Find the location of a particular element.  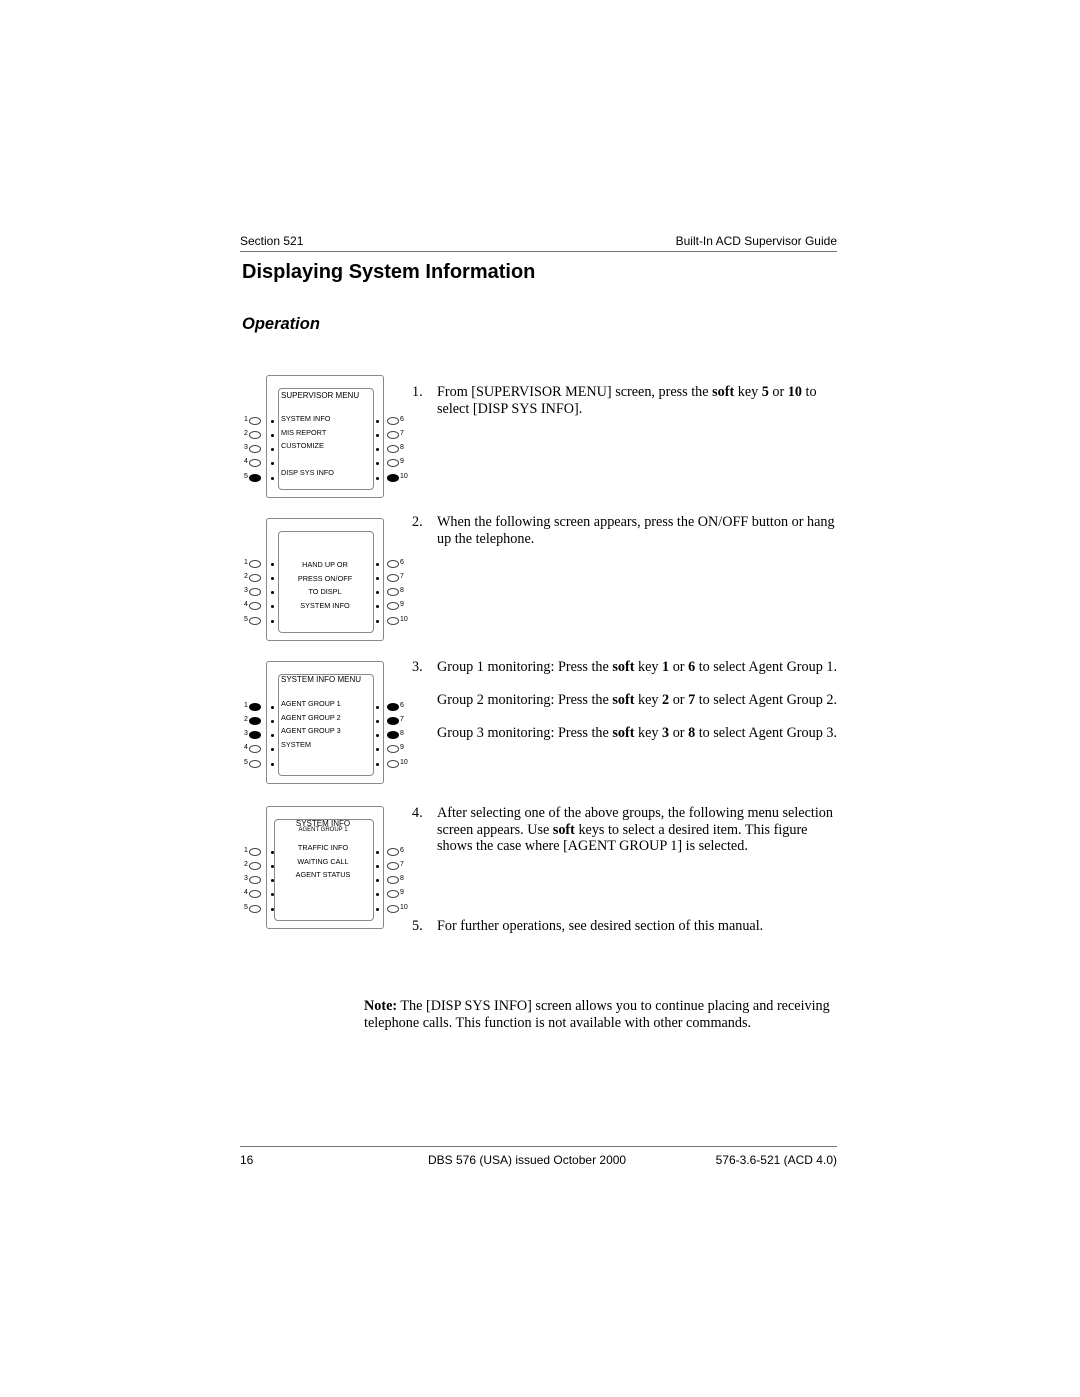

soft-key-4: 4 is located at coordinates (252, 605).